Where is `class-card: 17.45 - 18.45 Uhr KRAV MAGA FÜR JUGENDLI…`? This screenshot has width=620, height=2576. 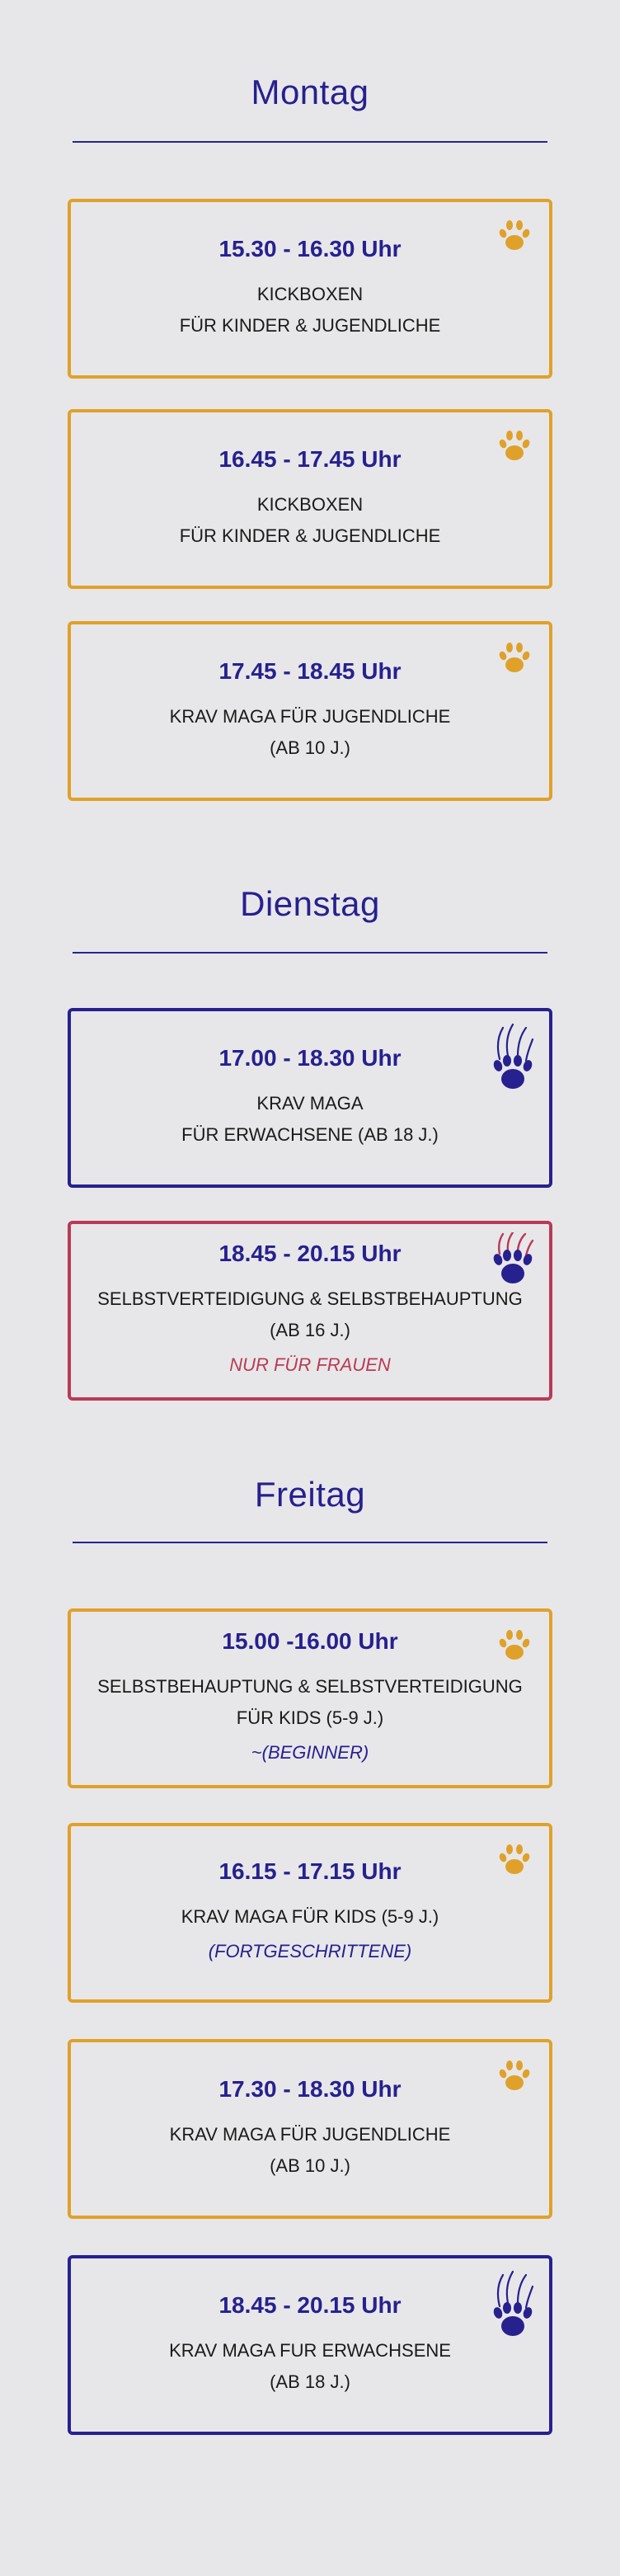 class-card: 17.45 - 18.45 Uhr KRAV MAGA FÜR JUGENDLI… is located at coordinates (310, 711).